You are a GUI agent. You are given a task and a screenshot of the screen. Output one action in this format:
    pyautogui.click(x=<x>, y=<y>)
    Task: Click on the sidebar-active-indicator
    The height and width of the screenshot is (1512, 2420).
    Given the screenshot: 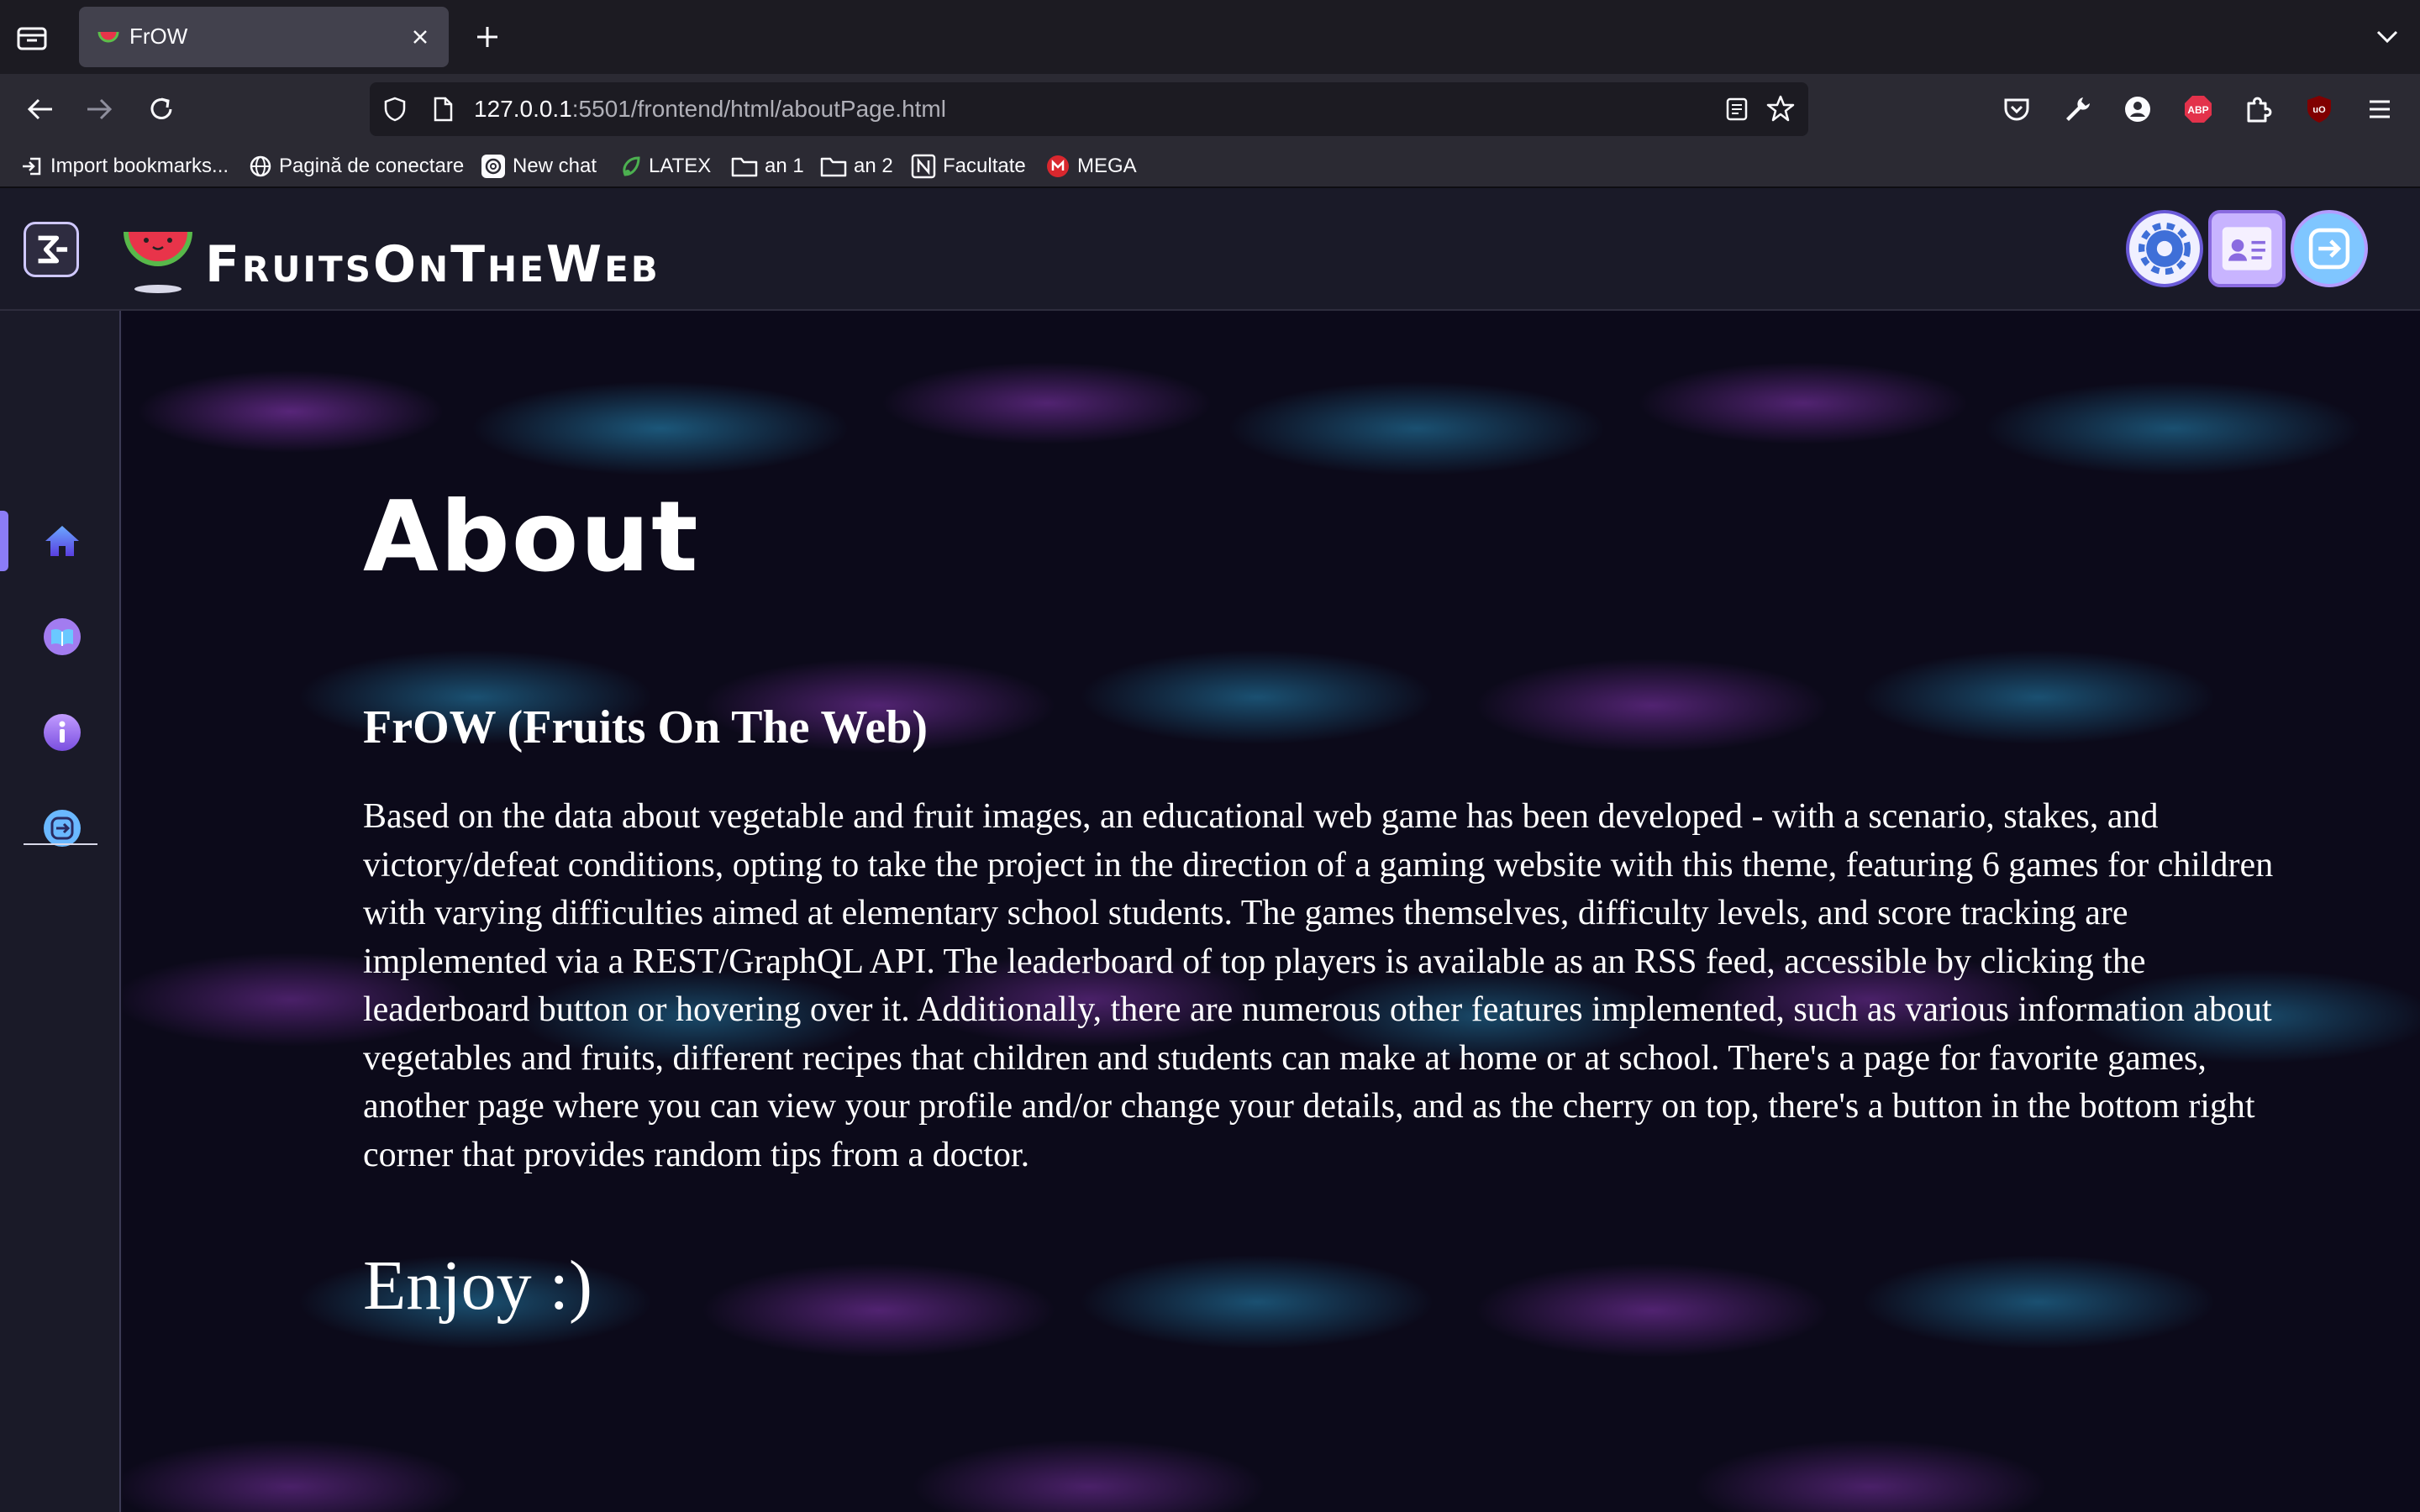 What is the action you would take?
    pyautogui.click(x=4, y=541)
    